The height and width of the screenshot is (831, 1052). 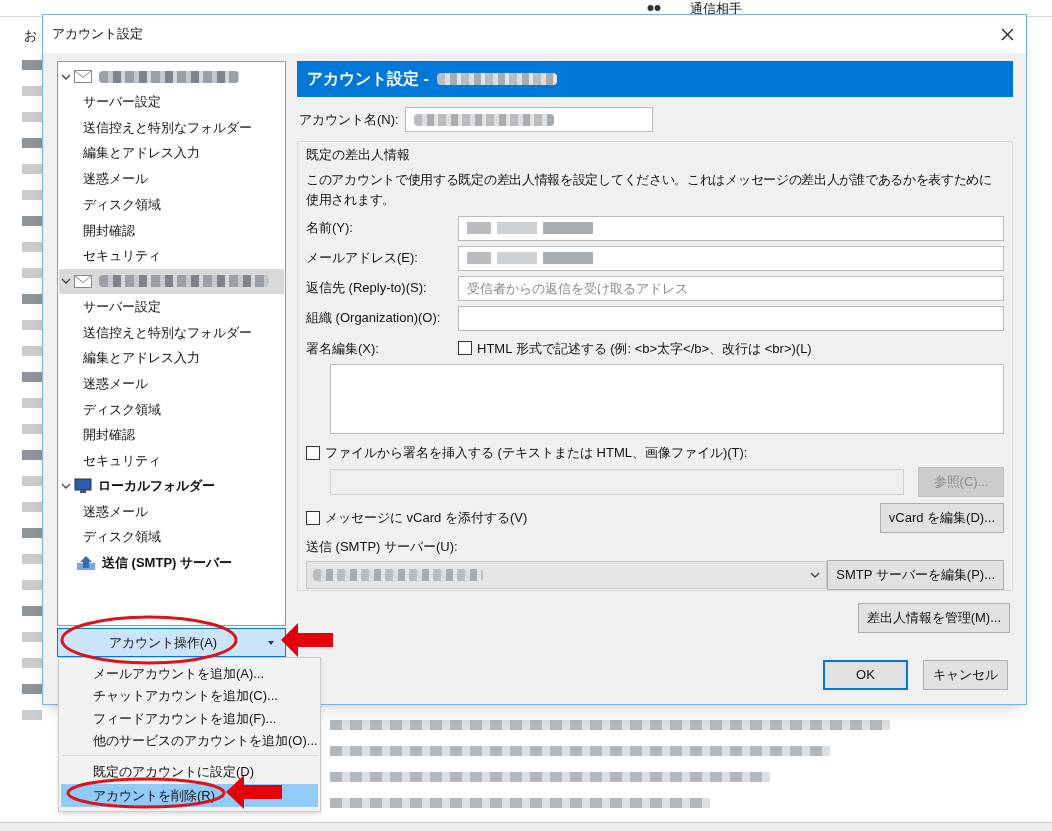 I want to click on field-label: 返信先 (Reply-to)(S):, so click(x=367, y=288).